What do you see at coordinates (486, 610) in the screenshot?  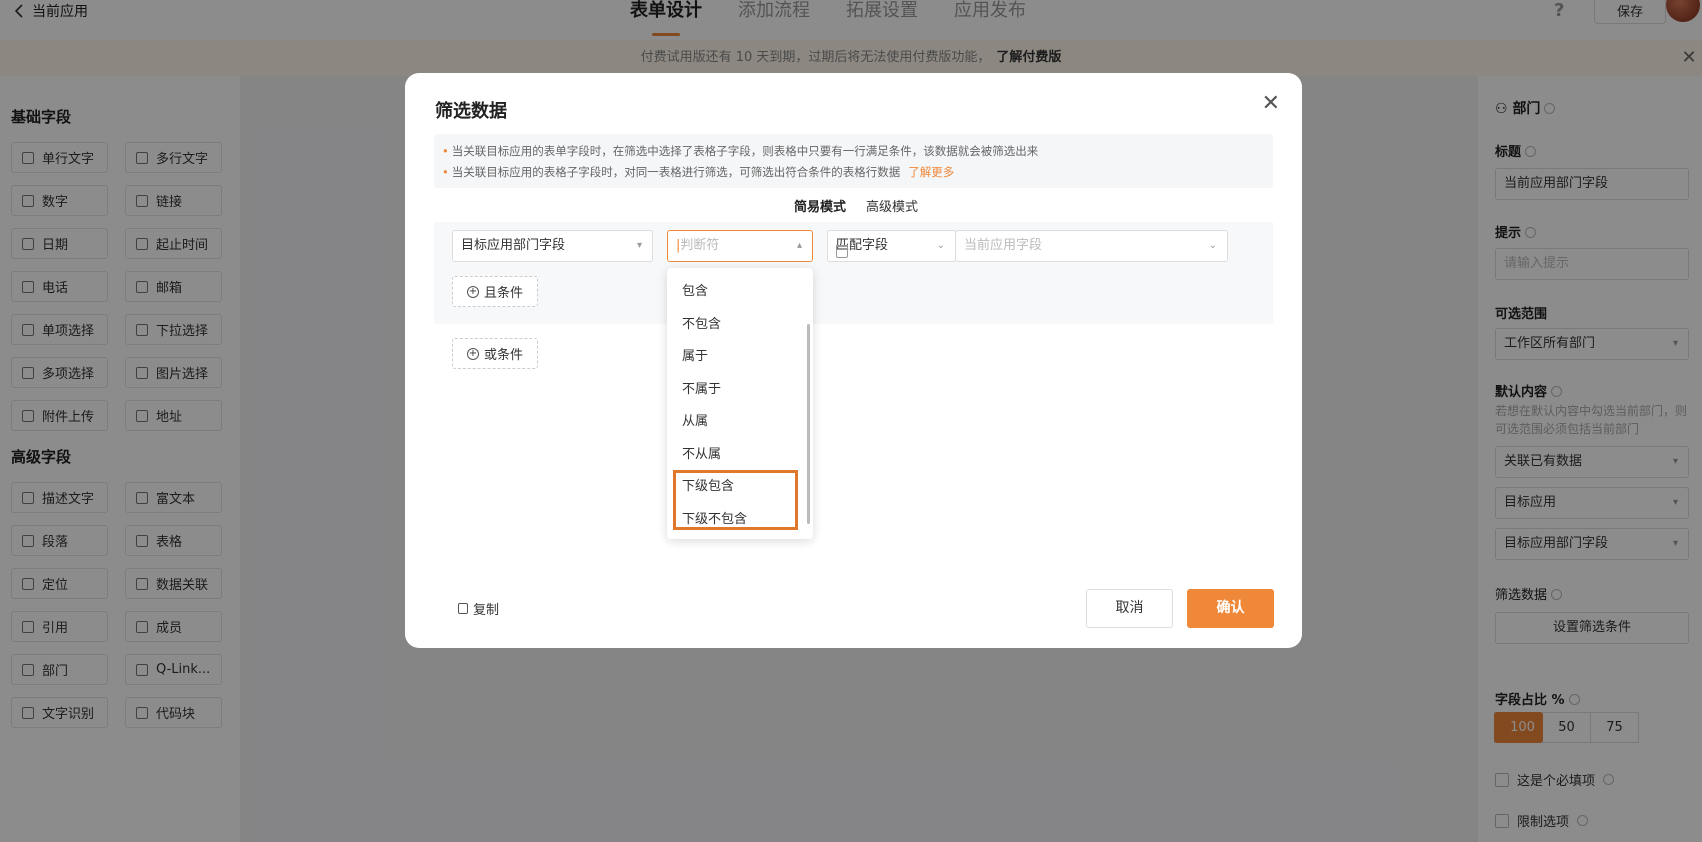 I see `copy-label: 复制` at bounding box center [486, 610].